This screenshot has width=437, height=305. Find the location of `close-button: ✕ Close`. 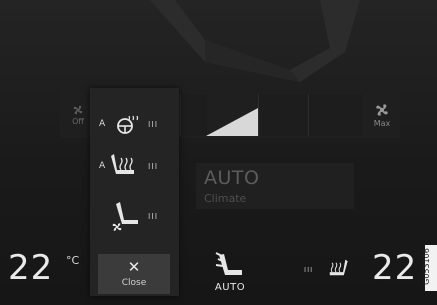

close-button: ✕ Close is located at coordinates (134, 274).